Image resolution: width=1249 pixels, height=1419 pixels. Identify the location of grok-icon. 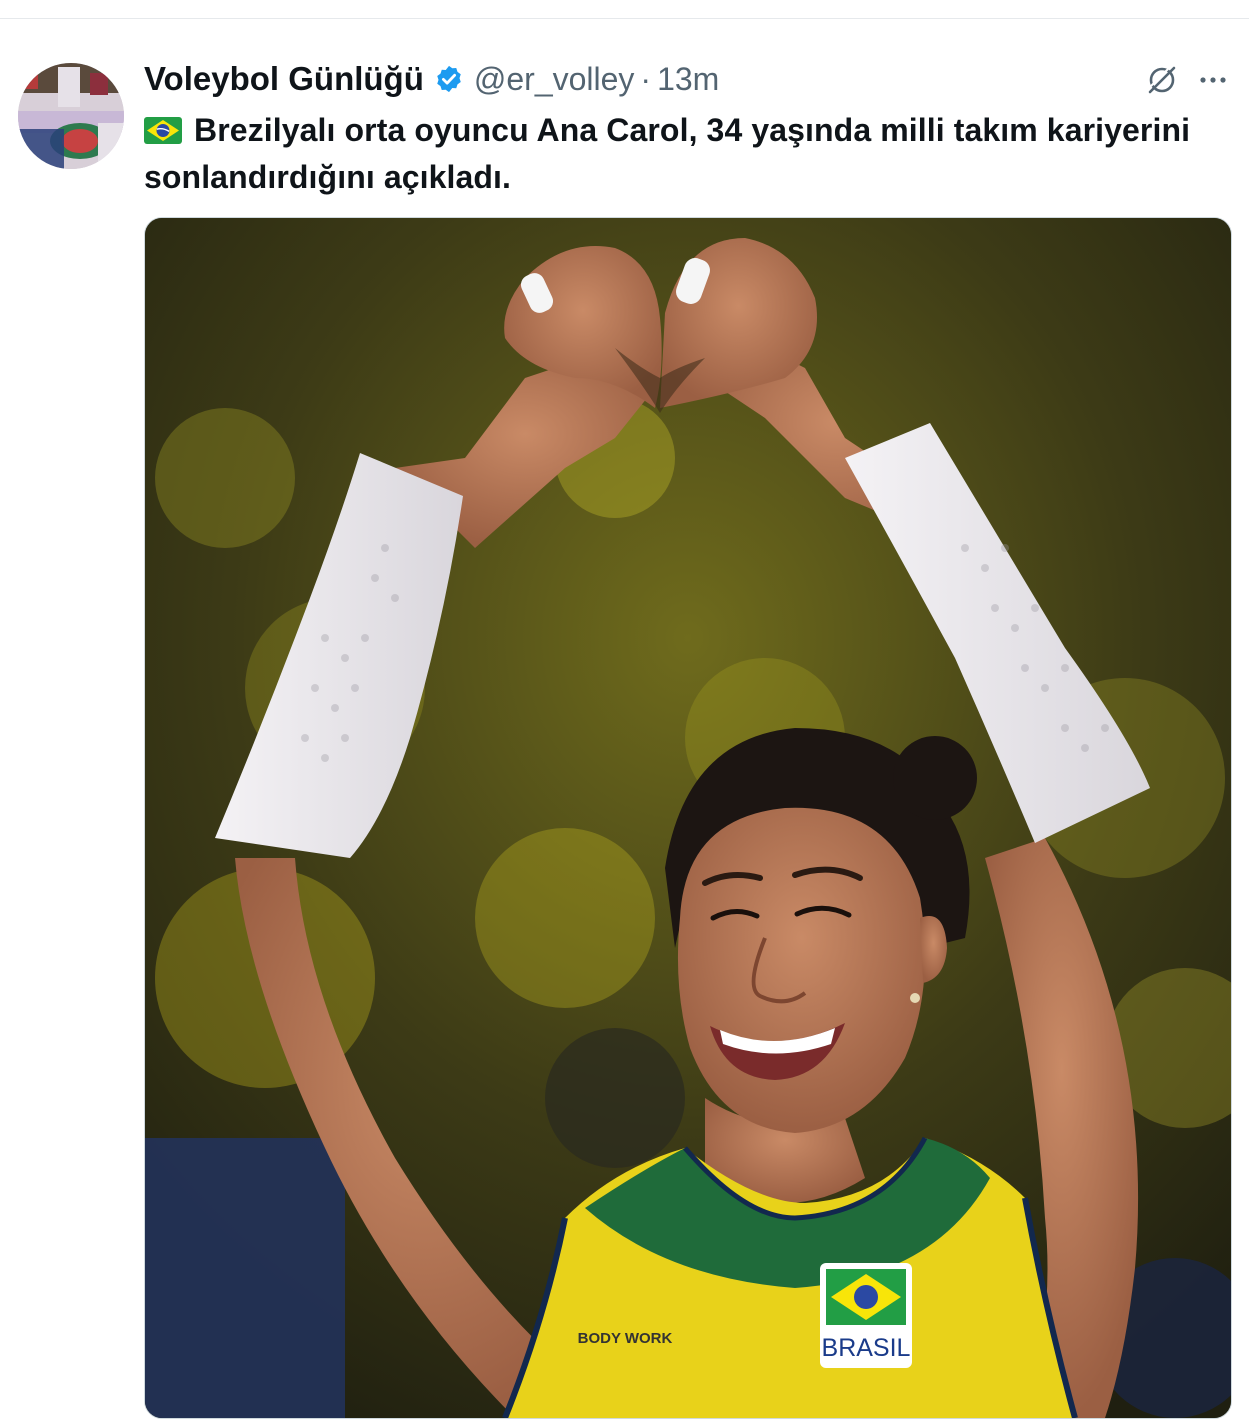
(1162, 80).